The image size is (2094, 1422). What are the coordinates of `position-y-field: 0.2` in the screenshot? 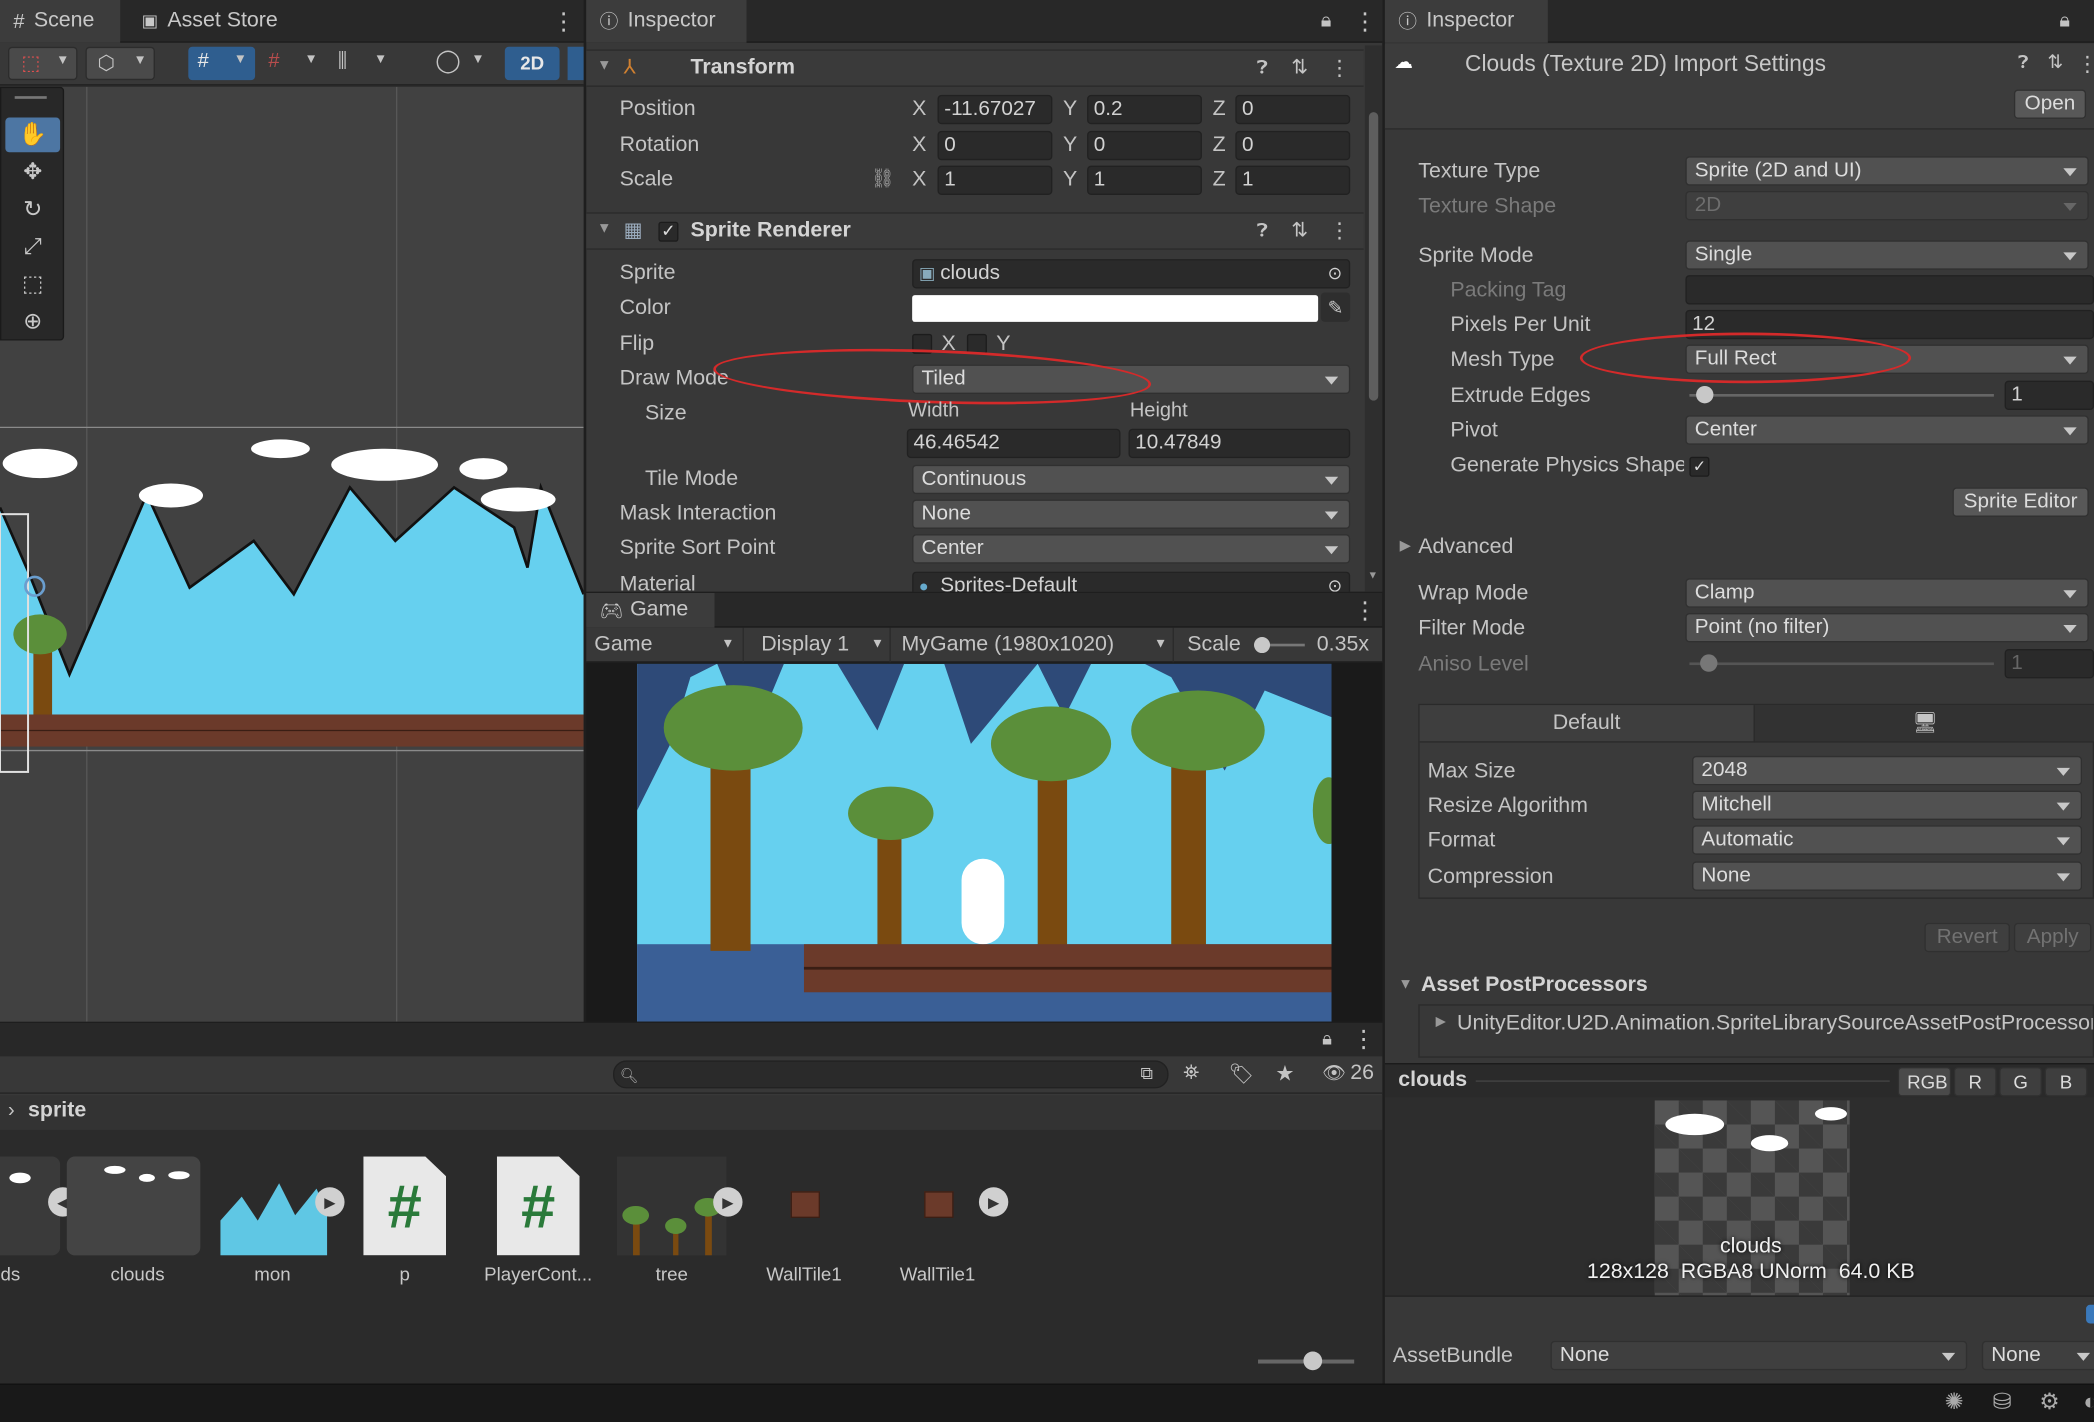 It's located at (1144, 109).